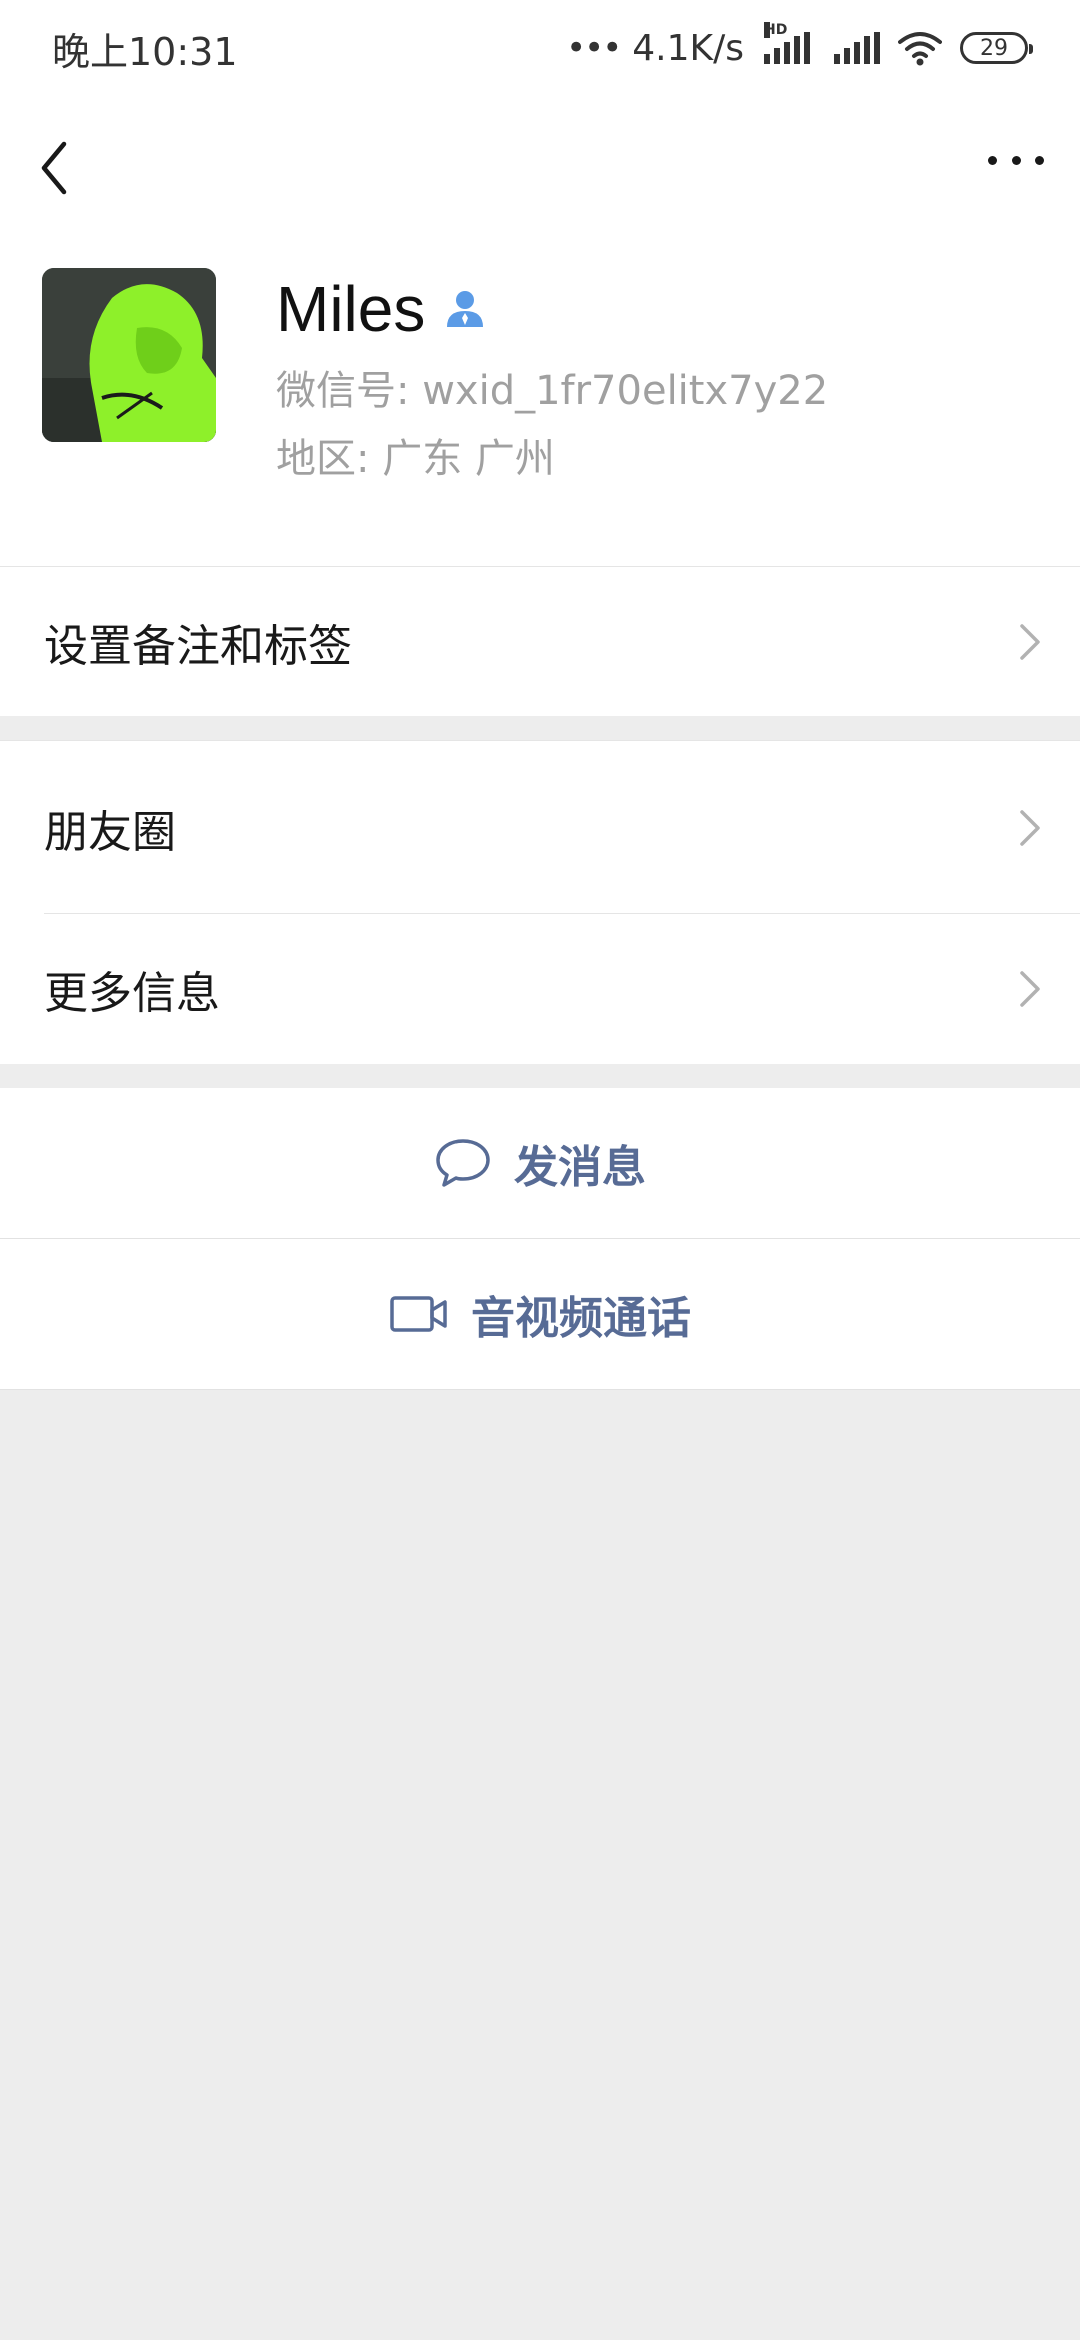 This screenshot has height=2340, width=1080. What do you see at coordinates (198, 646) in the screenshot?
I see `set-remark-label: 设置备注和标签` at bounding box center [198, 646].